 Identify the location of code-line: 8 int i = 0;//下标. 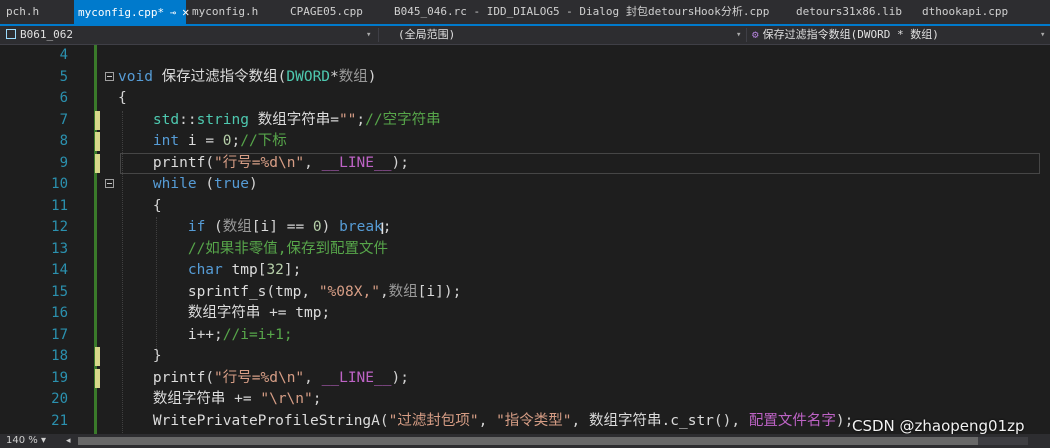
(525, 142).